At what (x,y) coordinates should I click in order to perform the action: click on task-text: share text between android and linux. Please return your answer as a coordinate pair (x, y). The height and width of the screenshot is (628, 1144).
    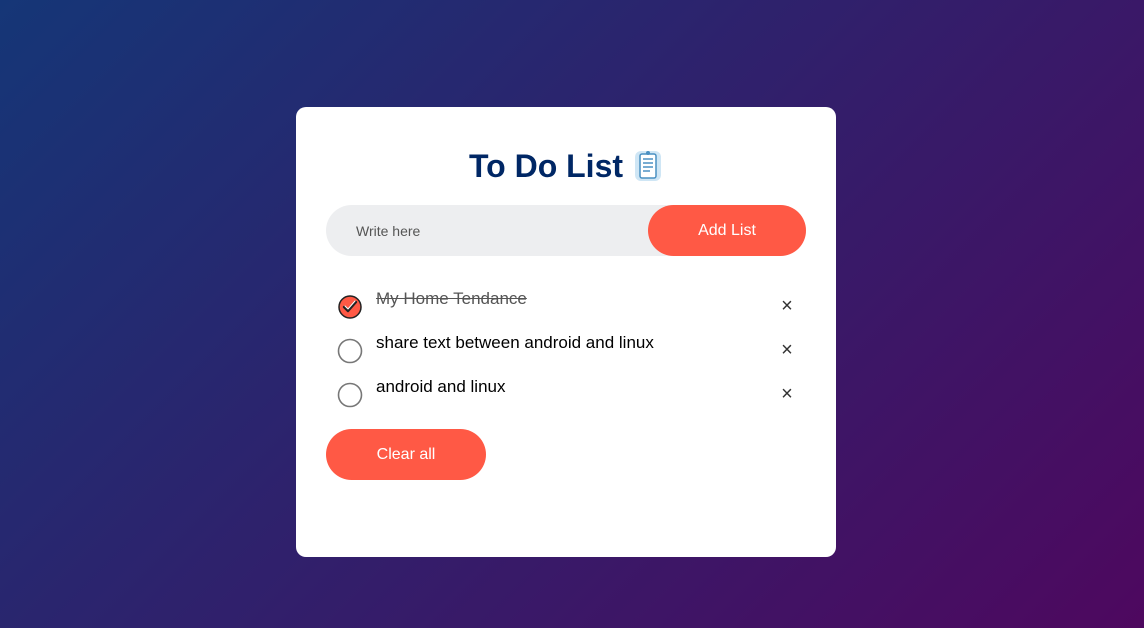
    Looking at the image, I should click on (515, 342).